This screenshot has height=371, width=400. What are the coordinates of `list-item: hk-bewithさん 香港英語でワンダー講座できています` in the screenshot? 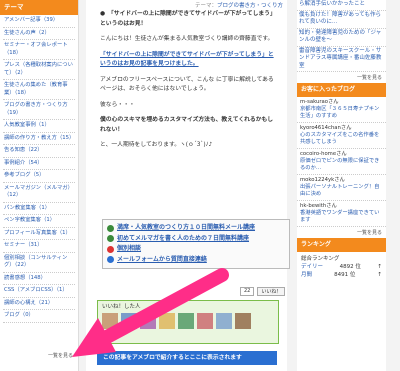 It's located at (341, 214).